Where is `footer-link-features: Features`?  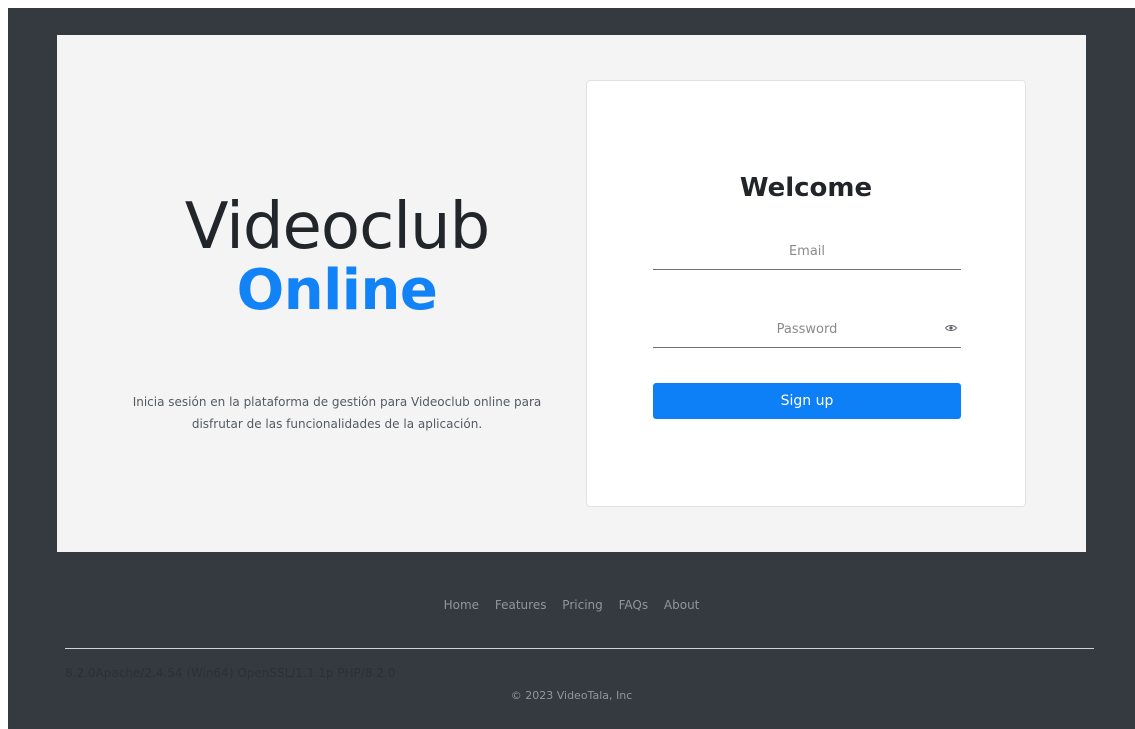 footer-link-features: Features is located at coordinates (521, 605).